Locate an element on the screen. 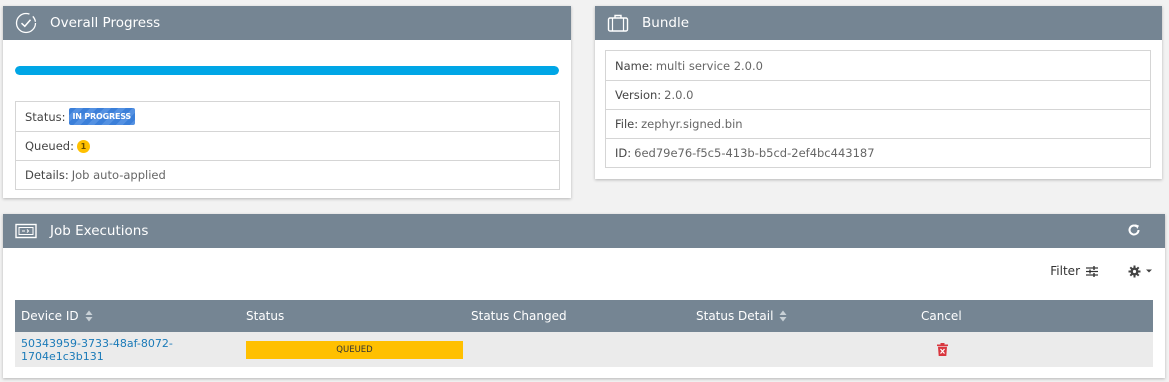 This screenshot has width=1169, height=382. column-device-id: Device ID is located at coordinates (127, 316).